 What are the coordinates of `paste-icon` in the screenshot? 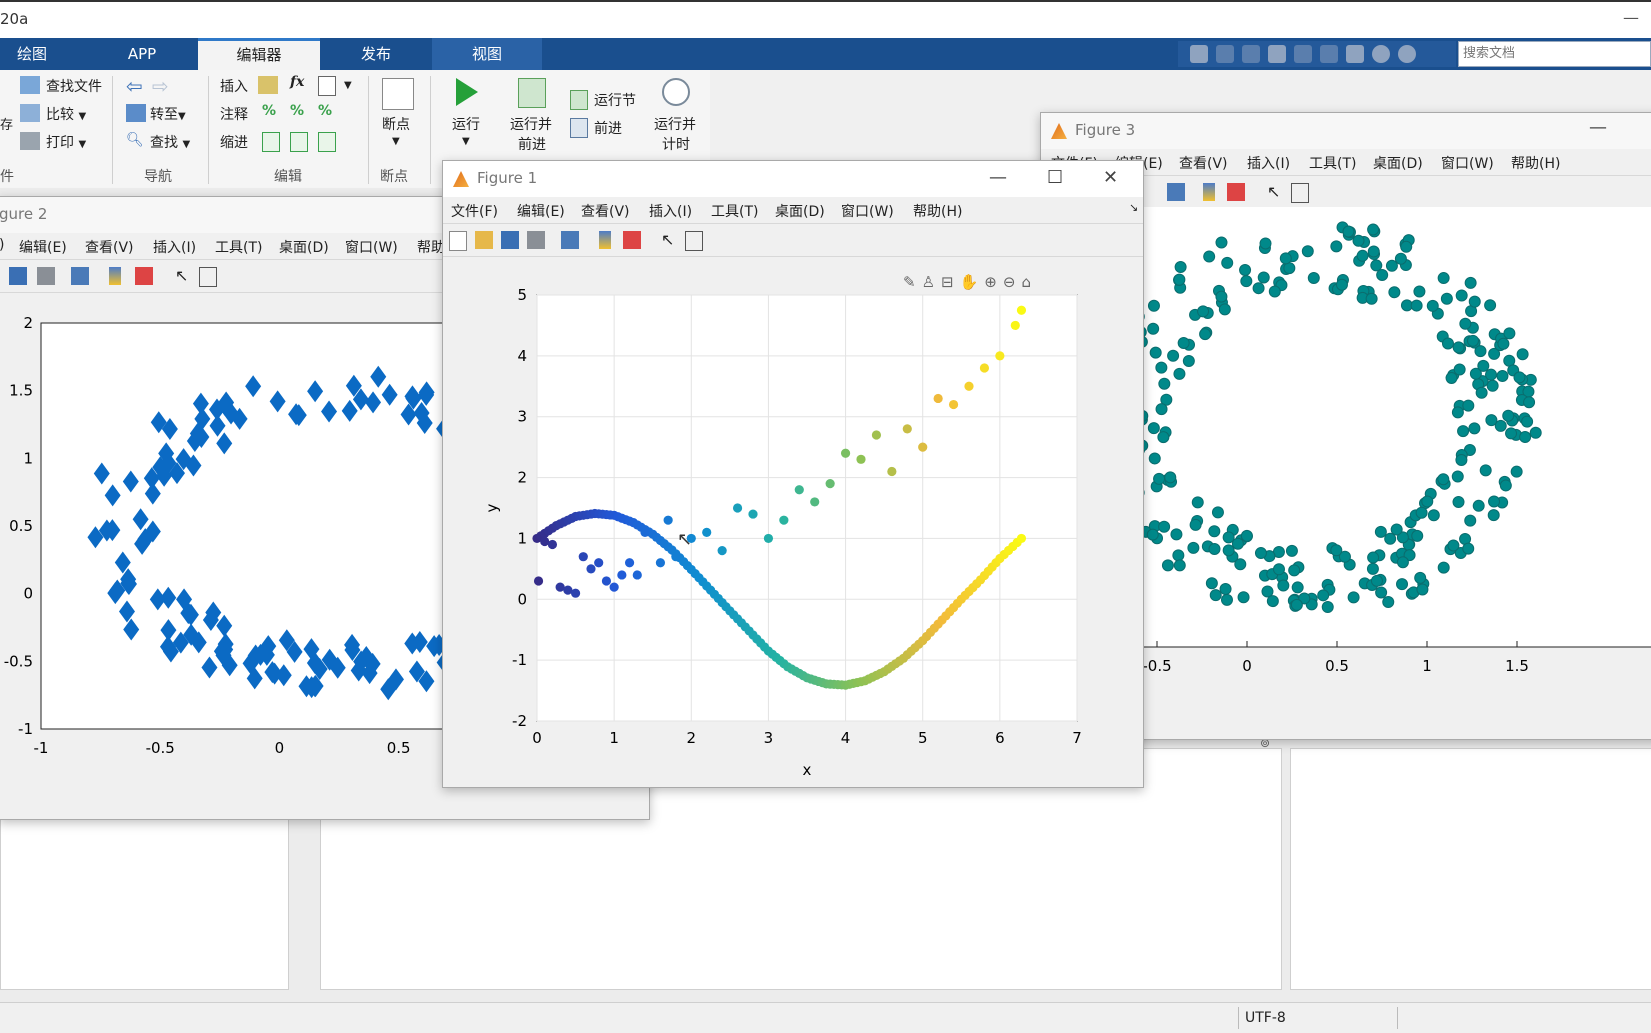 It's located at (1277, 54).